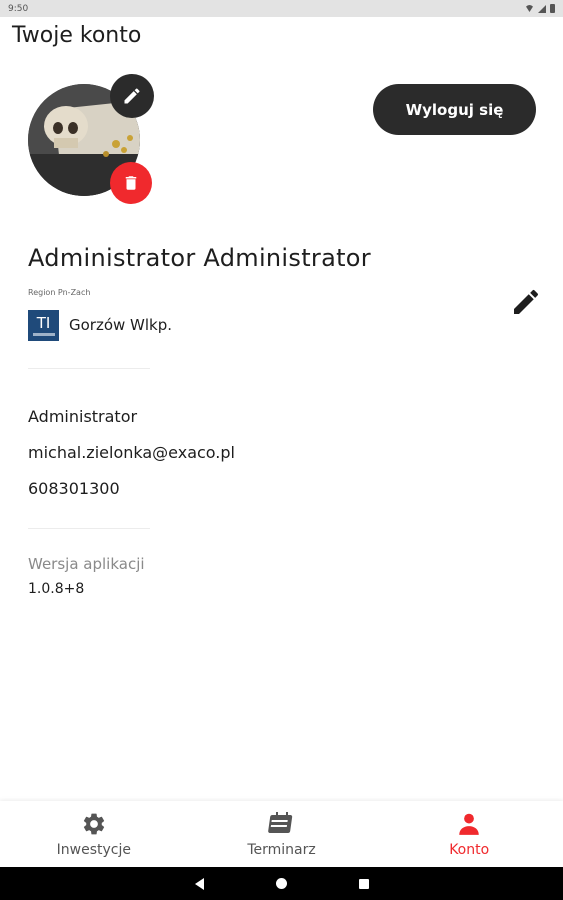 The width and height of the screenshot is (563, 900). I want to click on org-city: Gorzów Wlkp., so click(121, 325).